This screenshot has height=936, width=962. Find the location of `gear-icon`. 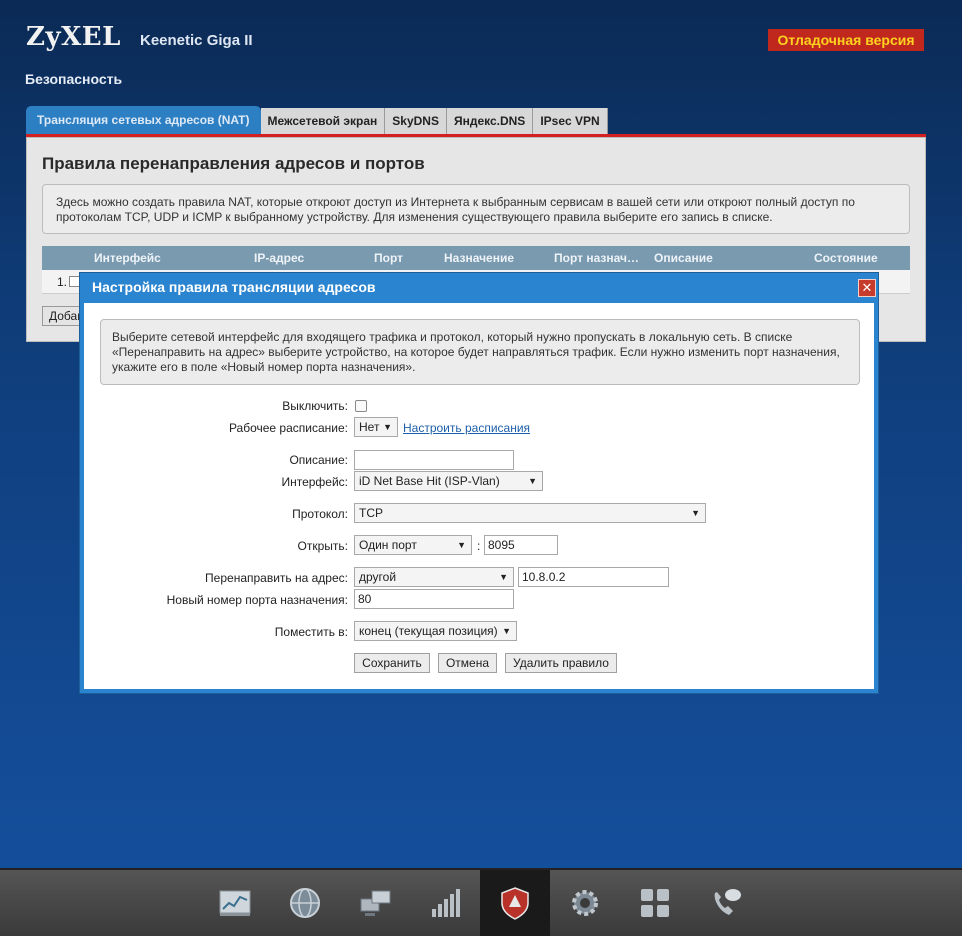

gear-icon is located at coordinates (585, 903).